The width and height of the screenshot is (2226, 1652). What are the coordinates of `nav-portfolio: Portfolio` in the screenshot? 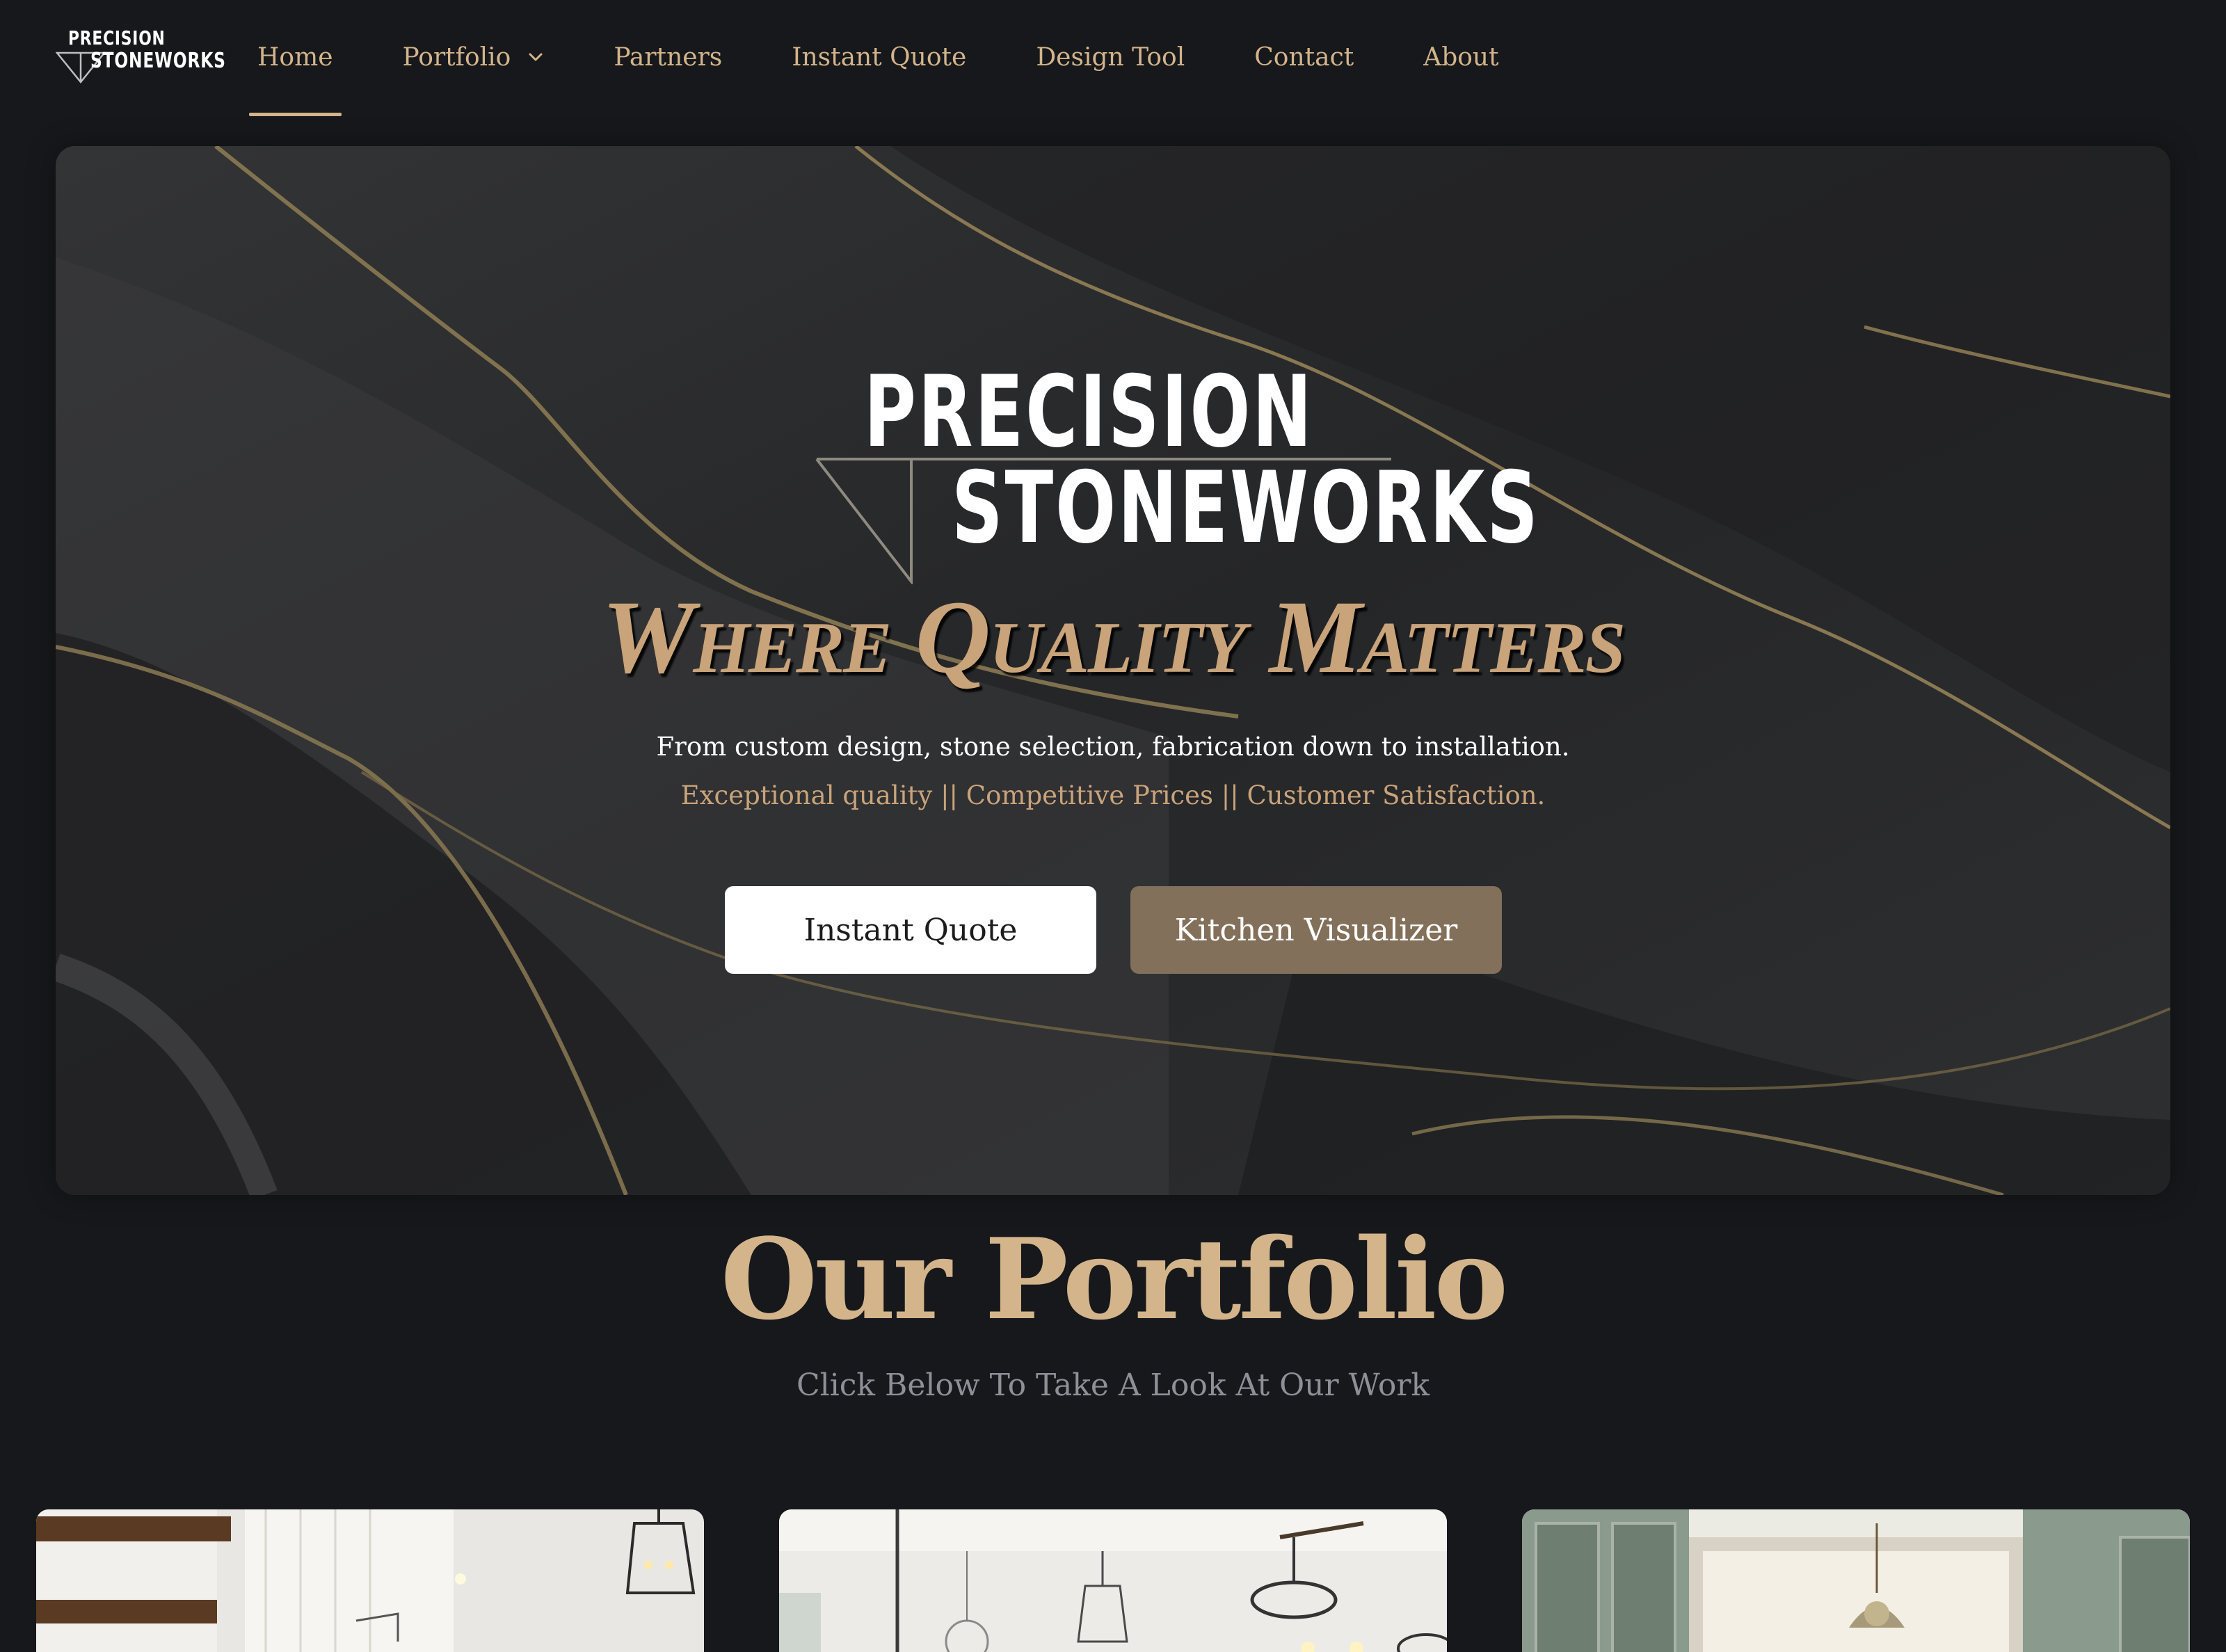 It's located at (474, 57).